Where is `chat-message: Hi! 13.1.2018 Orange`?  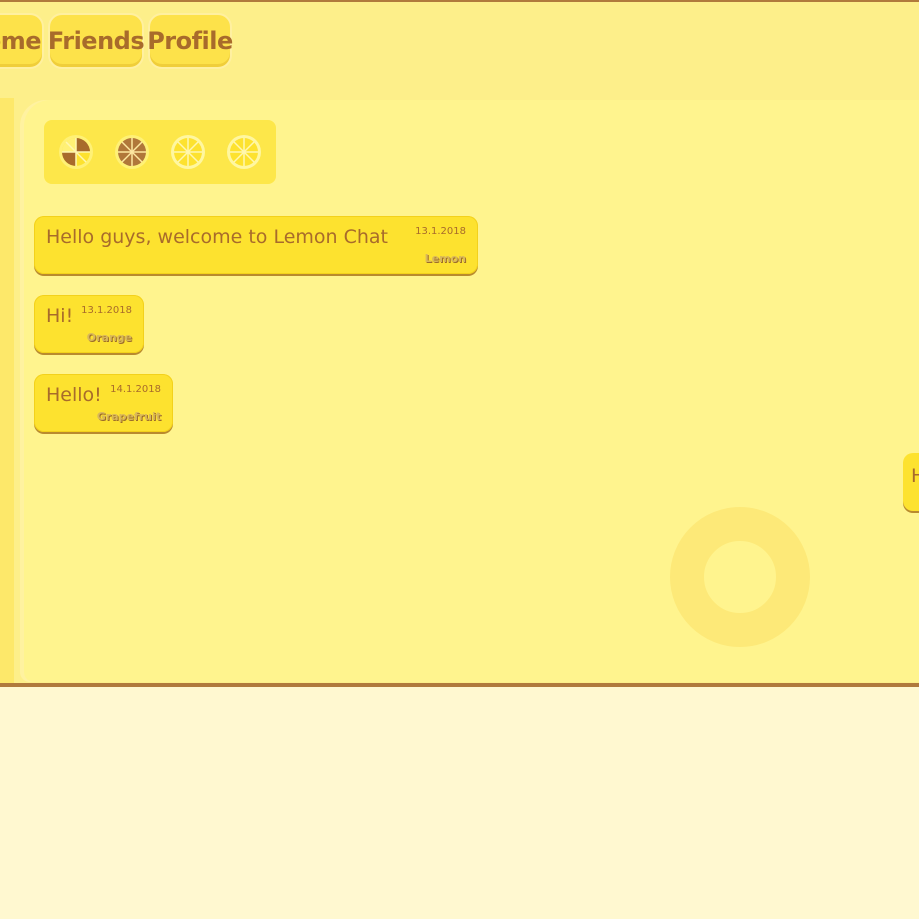 chat-message: Hi! 13.1.2018 Orange is located at coordinates (89, 324).